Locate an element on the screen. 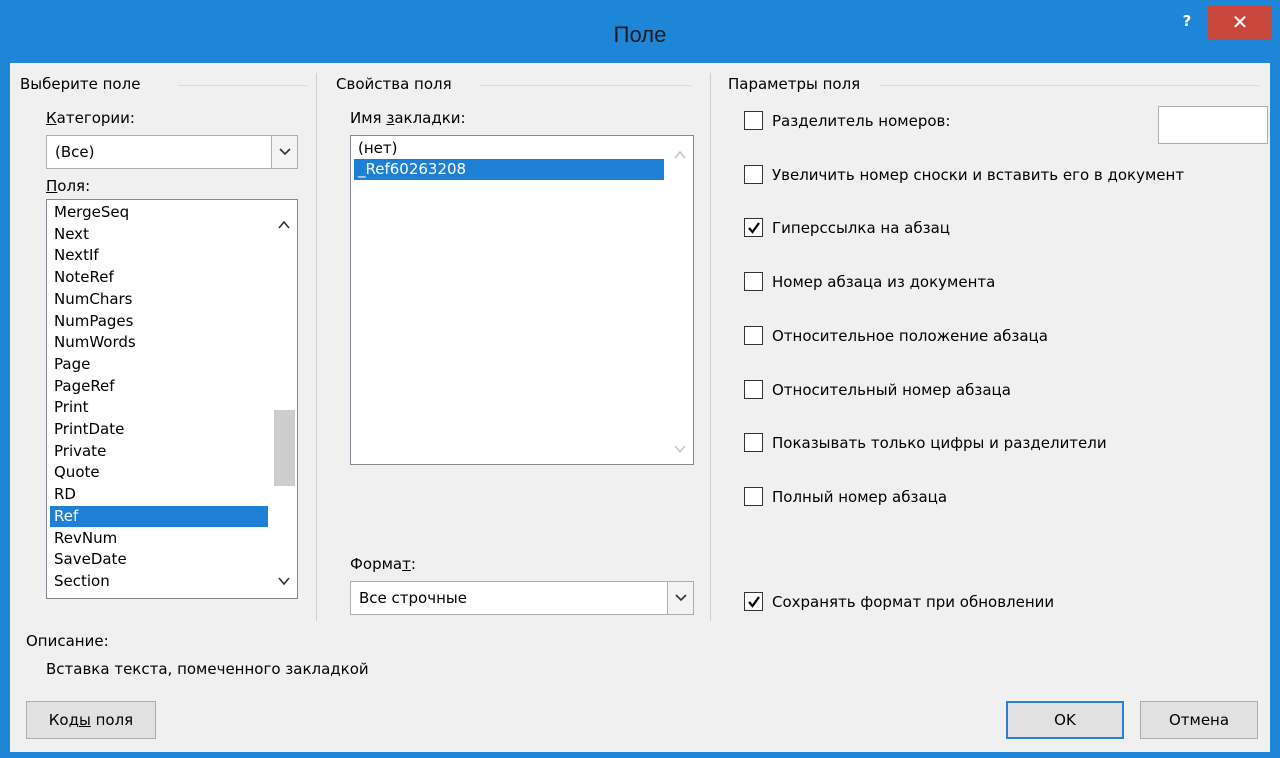  close-icon: ✕ is located at coordinates (1240, 22).